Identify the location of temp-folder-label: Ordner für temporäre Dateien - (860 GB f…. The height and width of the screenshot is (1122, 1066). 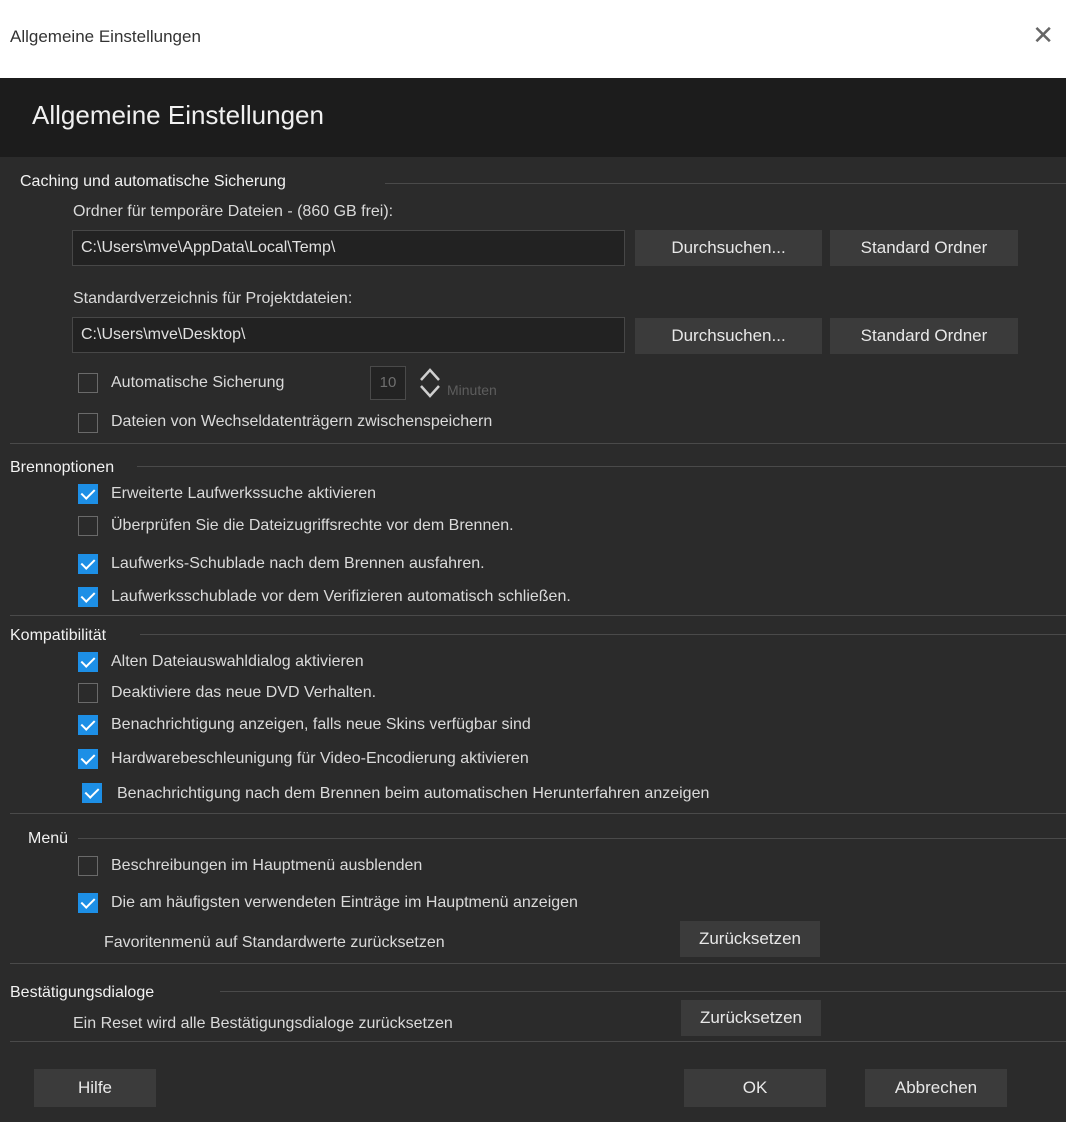
(233, 211).